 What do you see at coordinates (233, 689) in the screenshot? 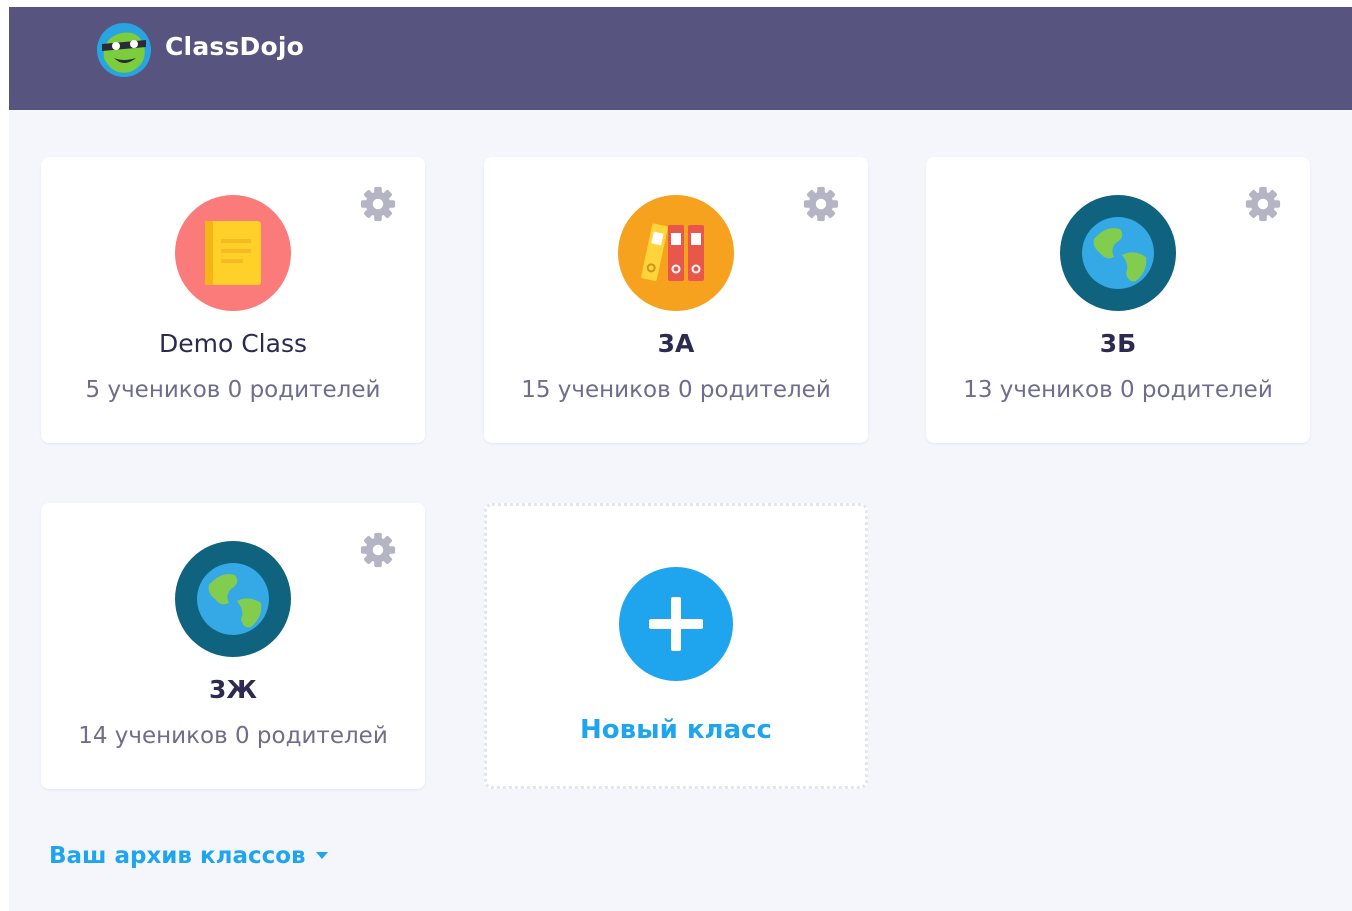
I see `class-title: 3Ж` at bounding box center [233, 689].